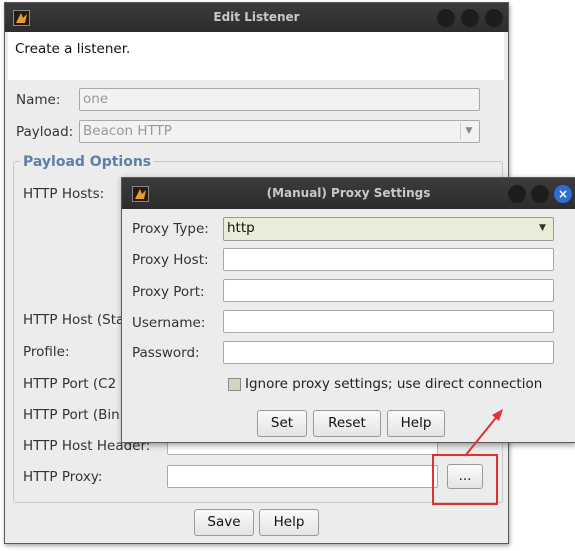 Image resolution: width=575 pixels, height=551 pixels. I want to click on description-text: Create a listener., so click(73, 49).